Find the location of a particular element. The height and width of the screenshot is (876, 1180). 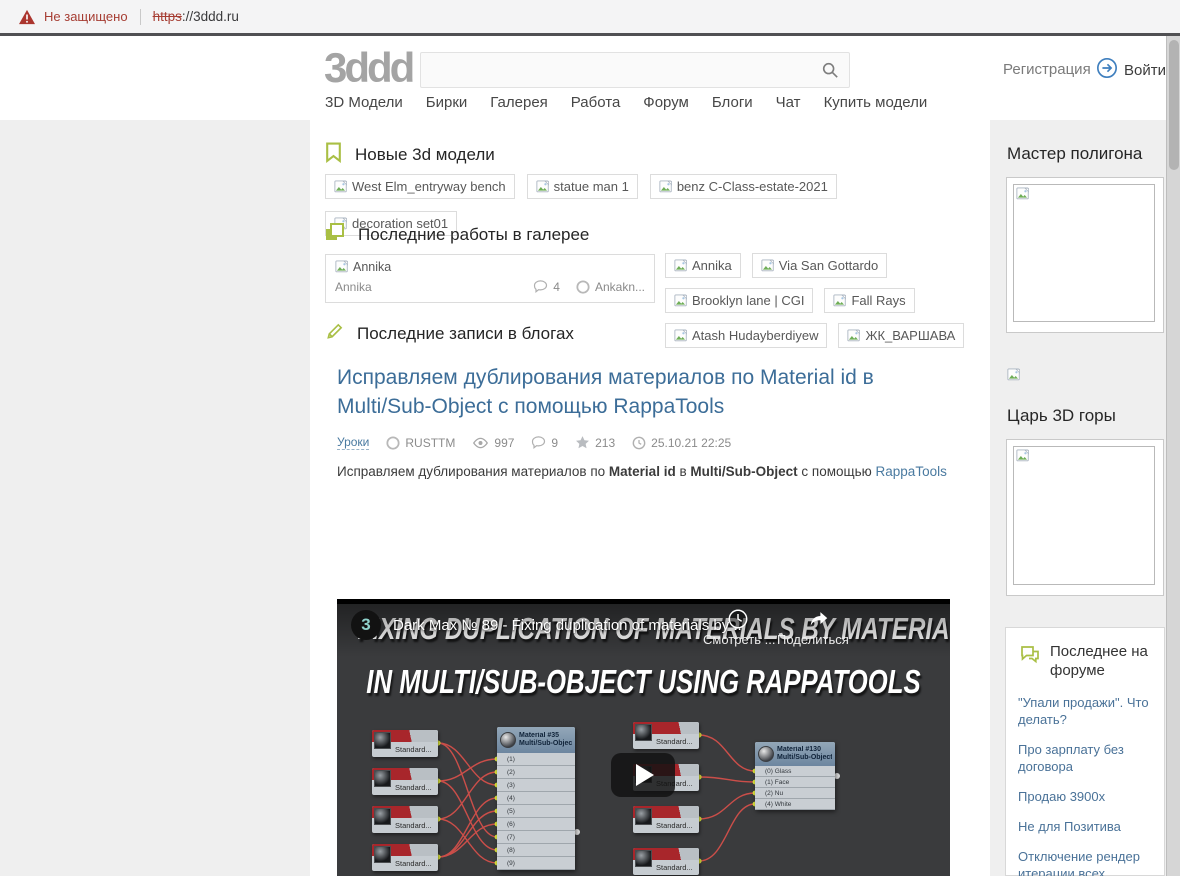

page-scrollbar is located at coordinates (1173, 456).